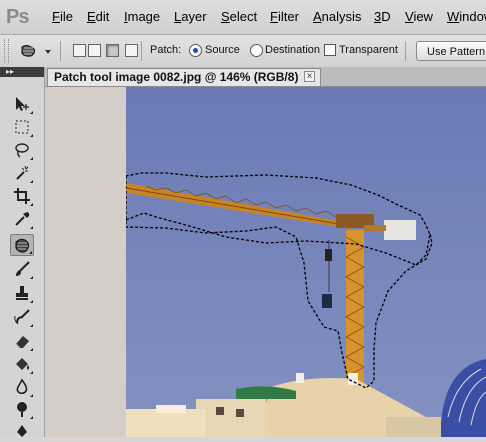  I want to click on pen-icon, so click(22, 431).